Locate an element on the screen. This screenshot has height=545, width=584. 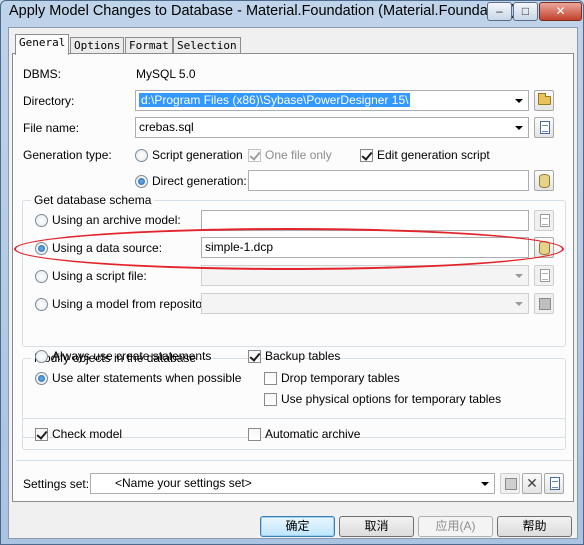
backup-tables-checkbox is located at coordinates (254, 356).